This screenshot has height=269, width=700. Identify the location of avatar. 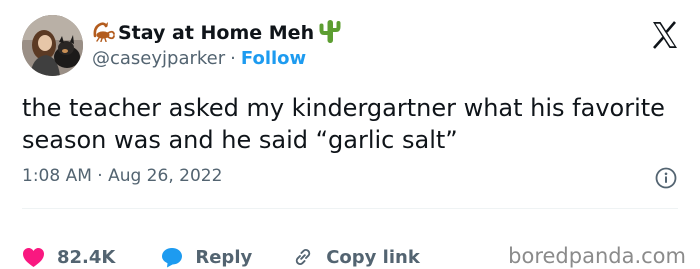
(52, 45).